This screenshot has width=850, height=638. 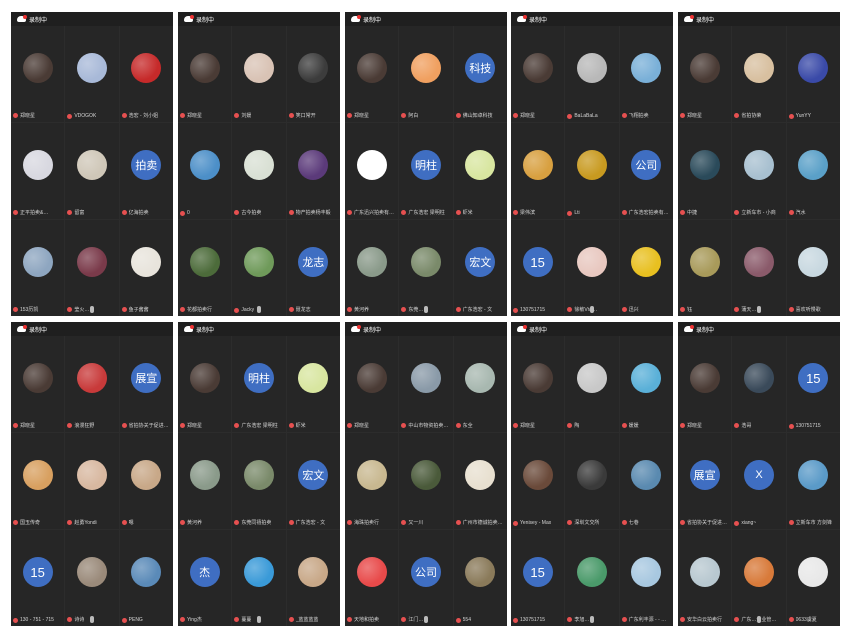 What do you see at coordinates (92, 578) in the screenshot?
I see `participant-tile: 诗诗` at bounding box center [92, 578].